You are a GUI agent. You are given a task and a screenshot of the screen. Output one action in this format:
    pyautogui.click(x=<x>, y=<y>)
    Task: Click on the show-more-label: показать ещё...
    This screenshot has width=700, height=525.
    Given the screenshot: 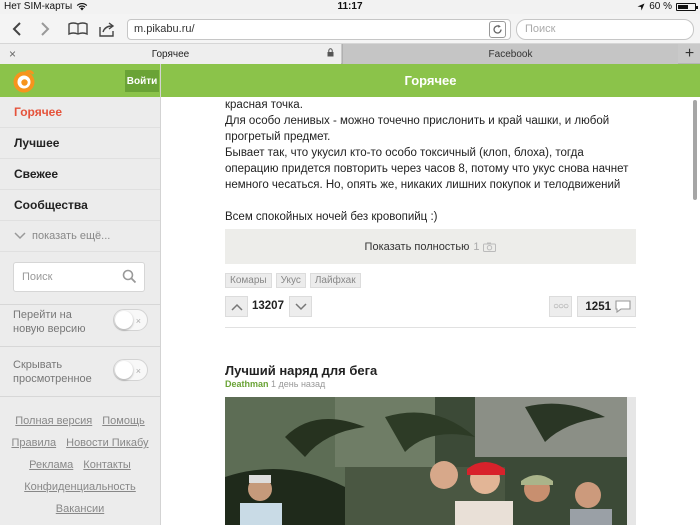 What is the action you would take?
    pyautogui.click(x=71, y=236)
    